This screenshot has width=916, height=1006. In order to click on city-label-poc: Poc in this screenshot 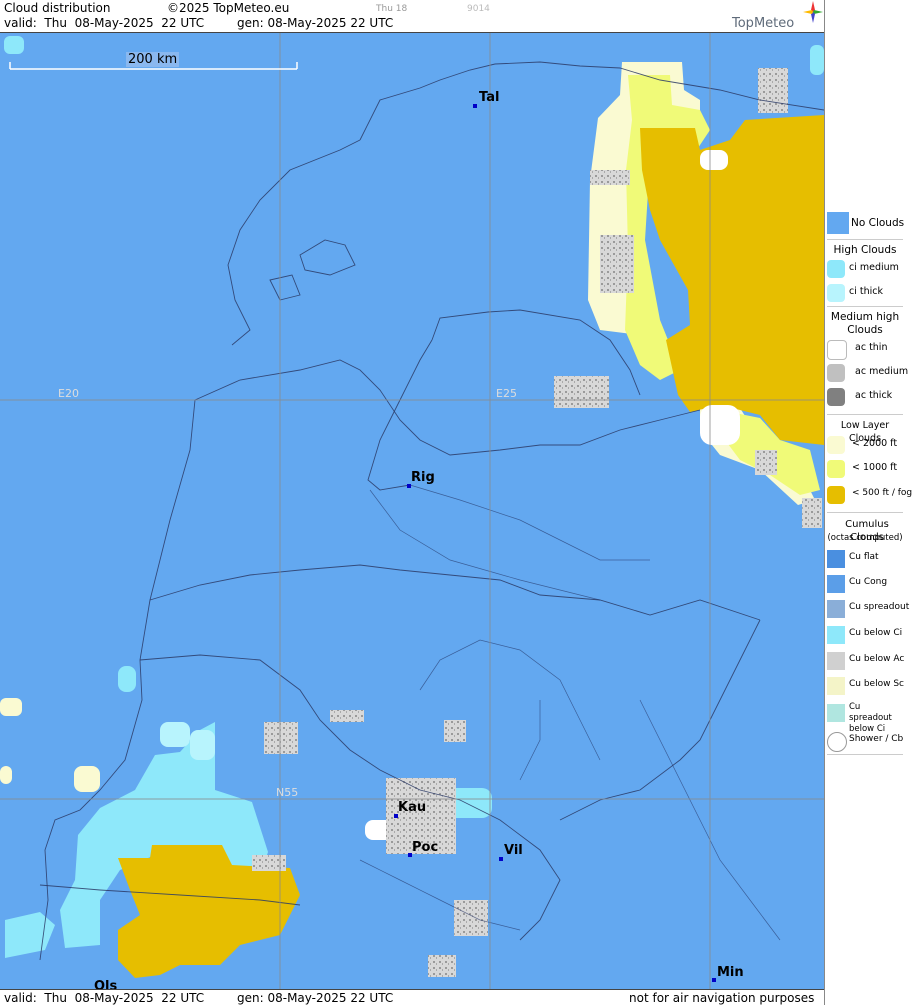, I will do `click(425, 847)`.